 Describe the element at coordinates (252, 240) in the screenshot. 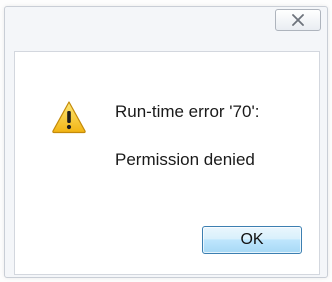

I see `ok-button: OK` at that location.